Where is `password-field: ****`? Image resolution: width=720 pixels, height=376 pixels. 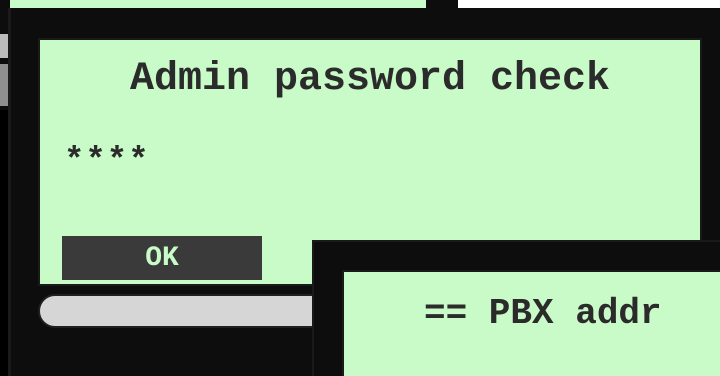 password-field: **** is located at coordinates (107, 162).